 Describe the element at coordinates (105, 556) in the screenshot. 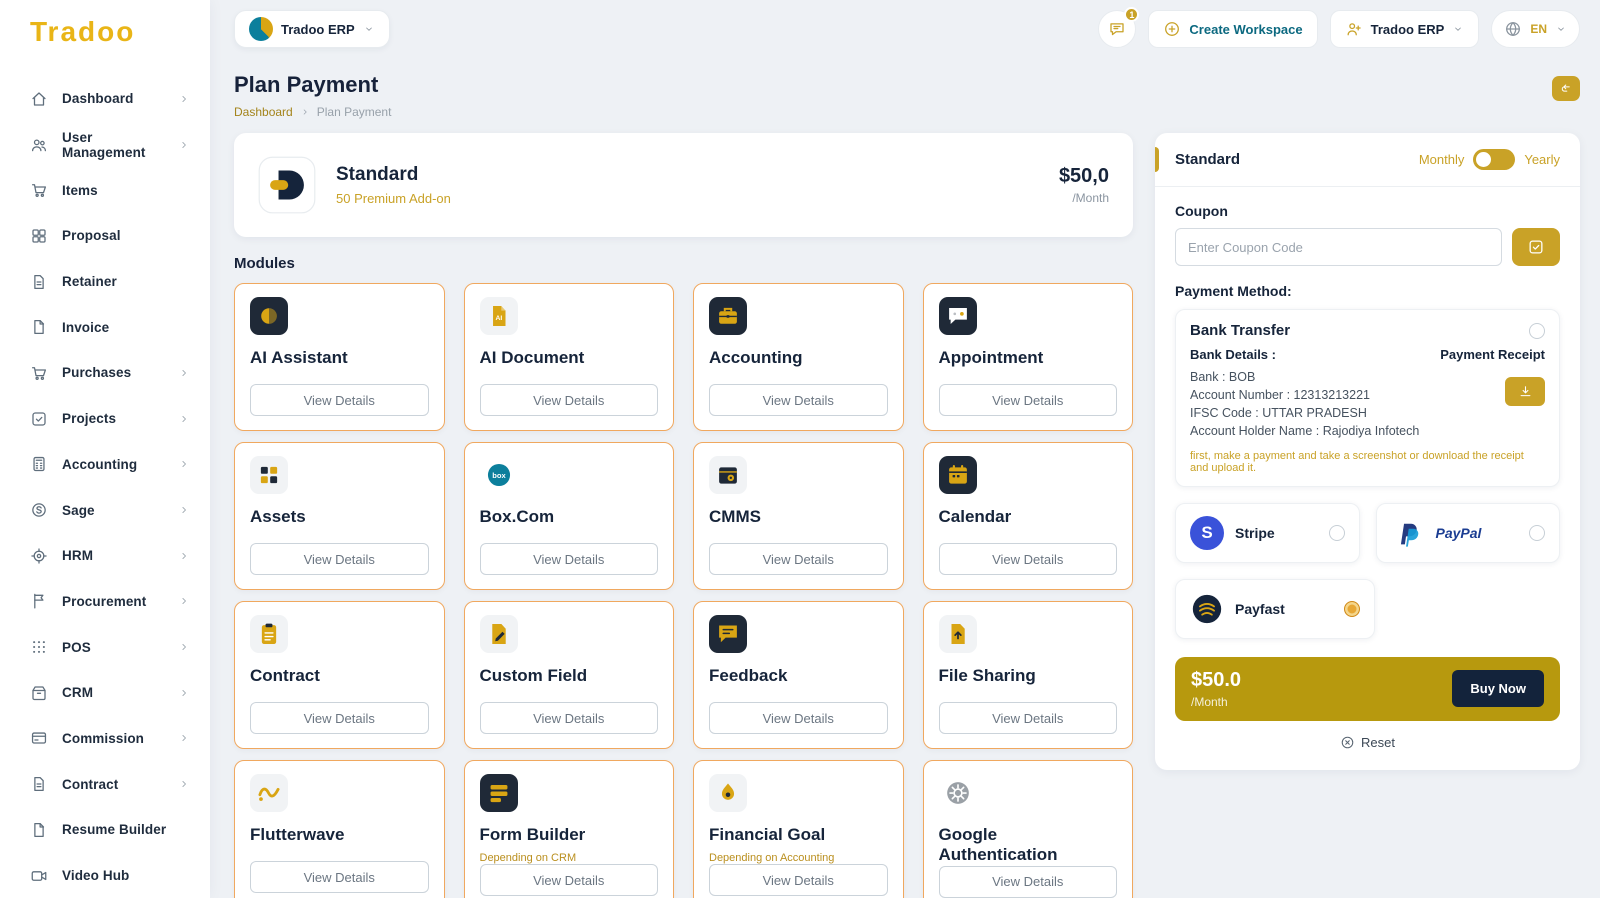

I see `sidebar-item-hrm: HRM` at that location.